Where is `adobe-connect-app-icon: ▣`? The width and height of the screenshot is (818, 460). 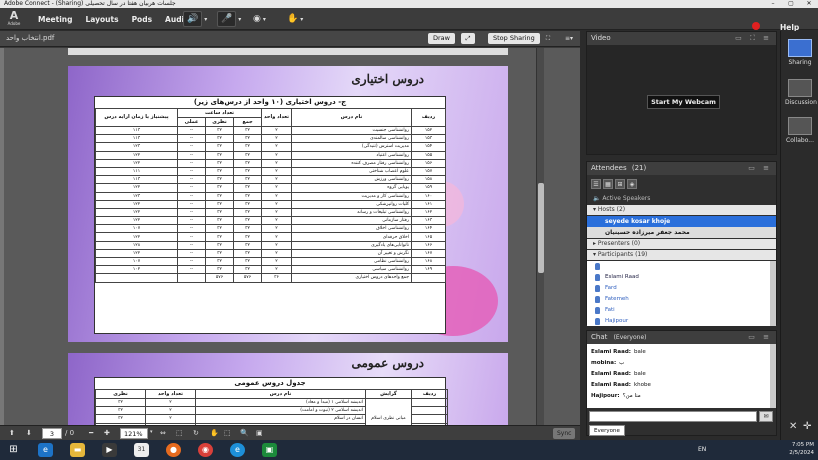 adobe-connect-app-icon: ▣ is located at coordinates (269, 450).